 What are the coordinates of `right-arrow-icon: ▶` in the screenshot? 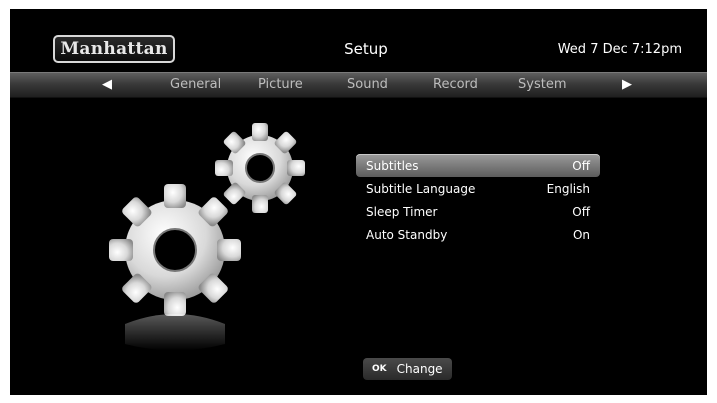 It's located at (627, 85).